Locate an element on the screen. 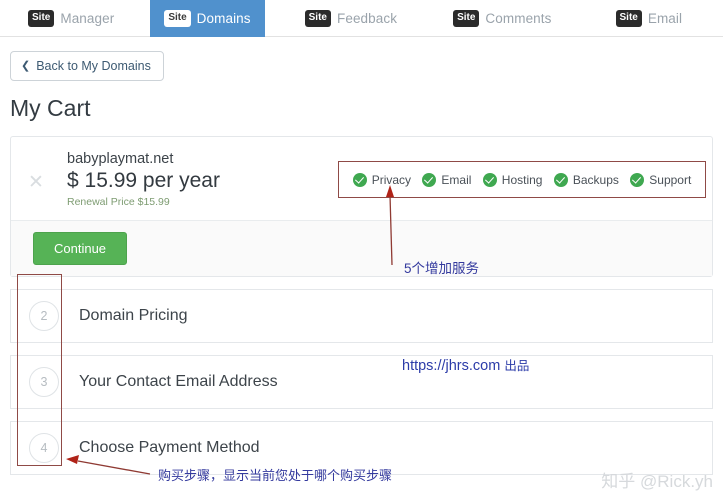 The height and width of the screenshot is (500, 723). tab-email: Site Email is located at coordinates (649, 18).